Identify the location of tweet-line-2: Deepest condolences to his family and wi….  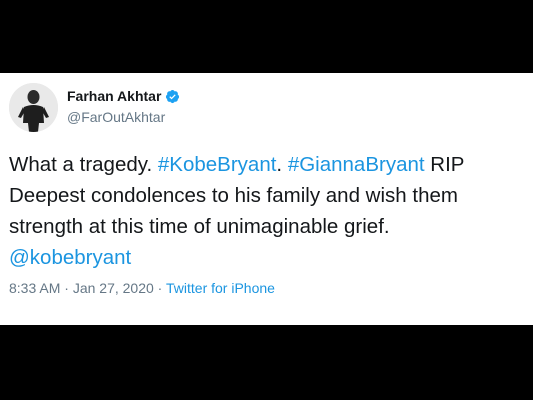
(233, 195).